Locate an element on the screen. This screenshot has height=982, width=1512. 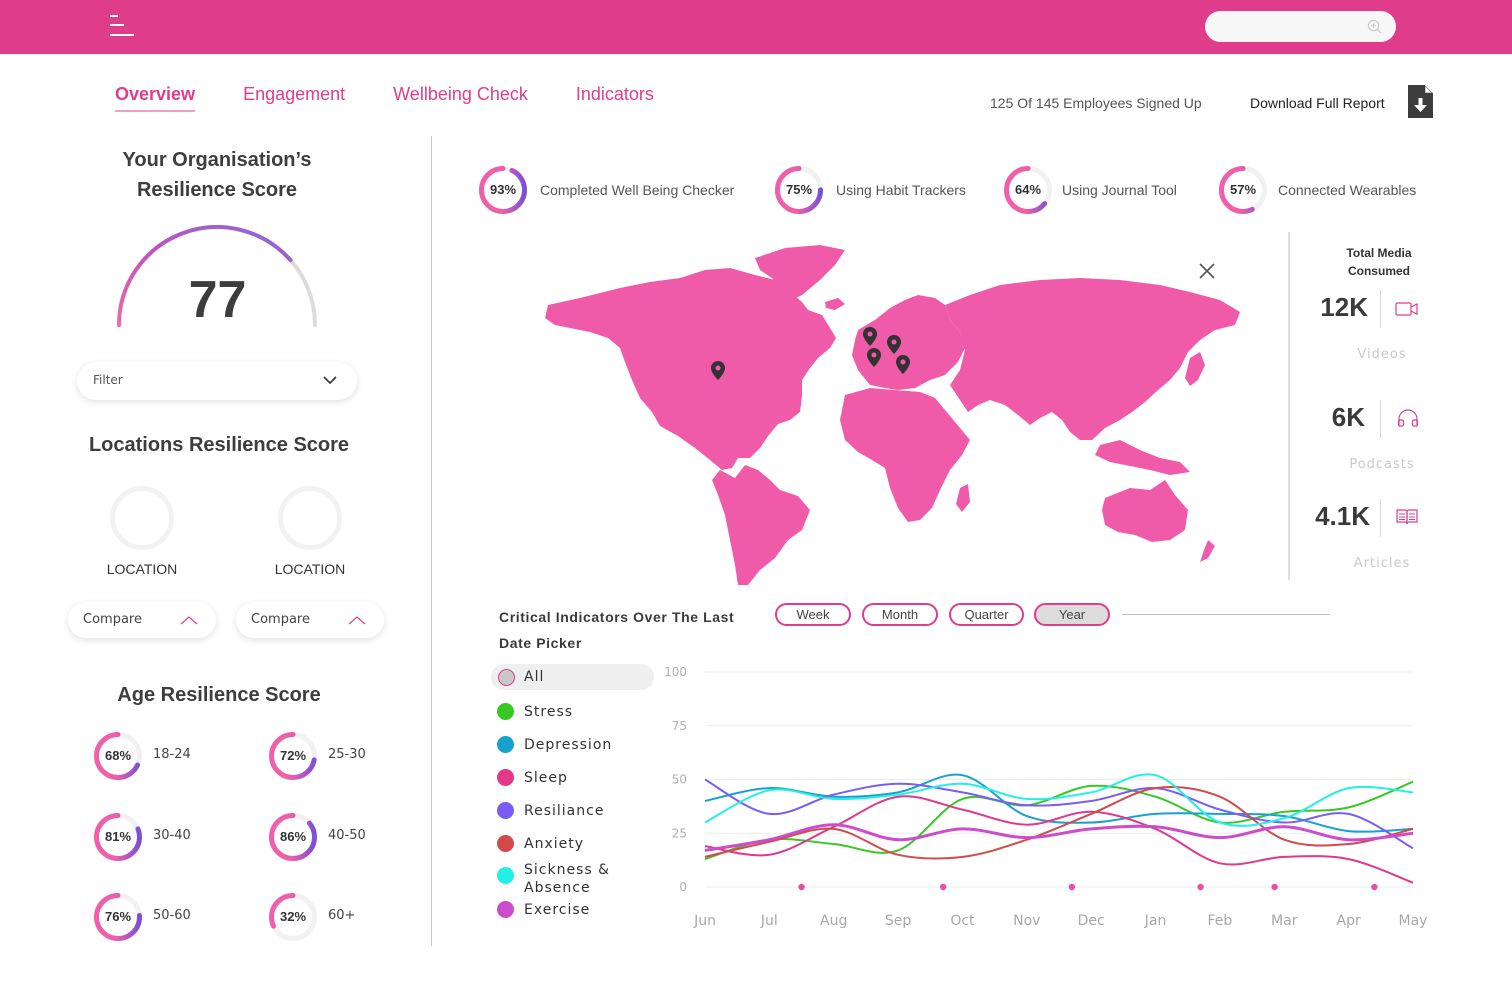
age-score-ring: 86% is located at coordinates (293, 837).